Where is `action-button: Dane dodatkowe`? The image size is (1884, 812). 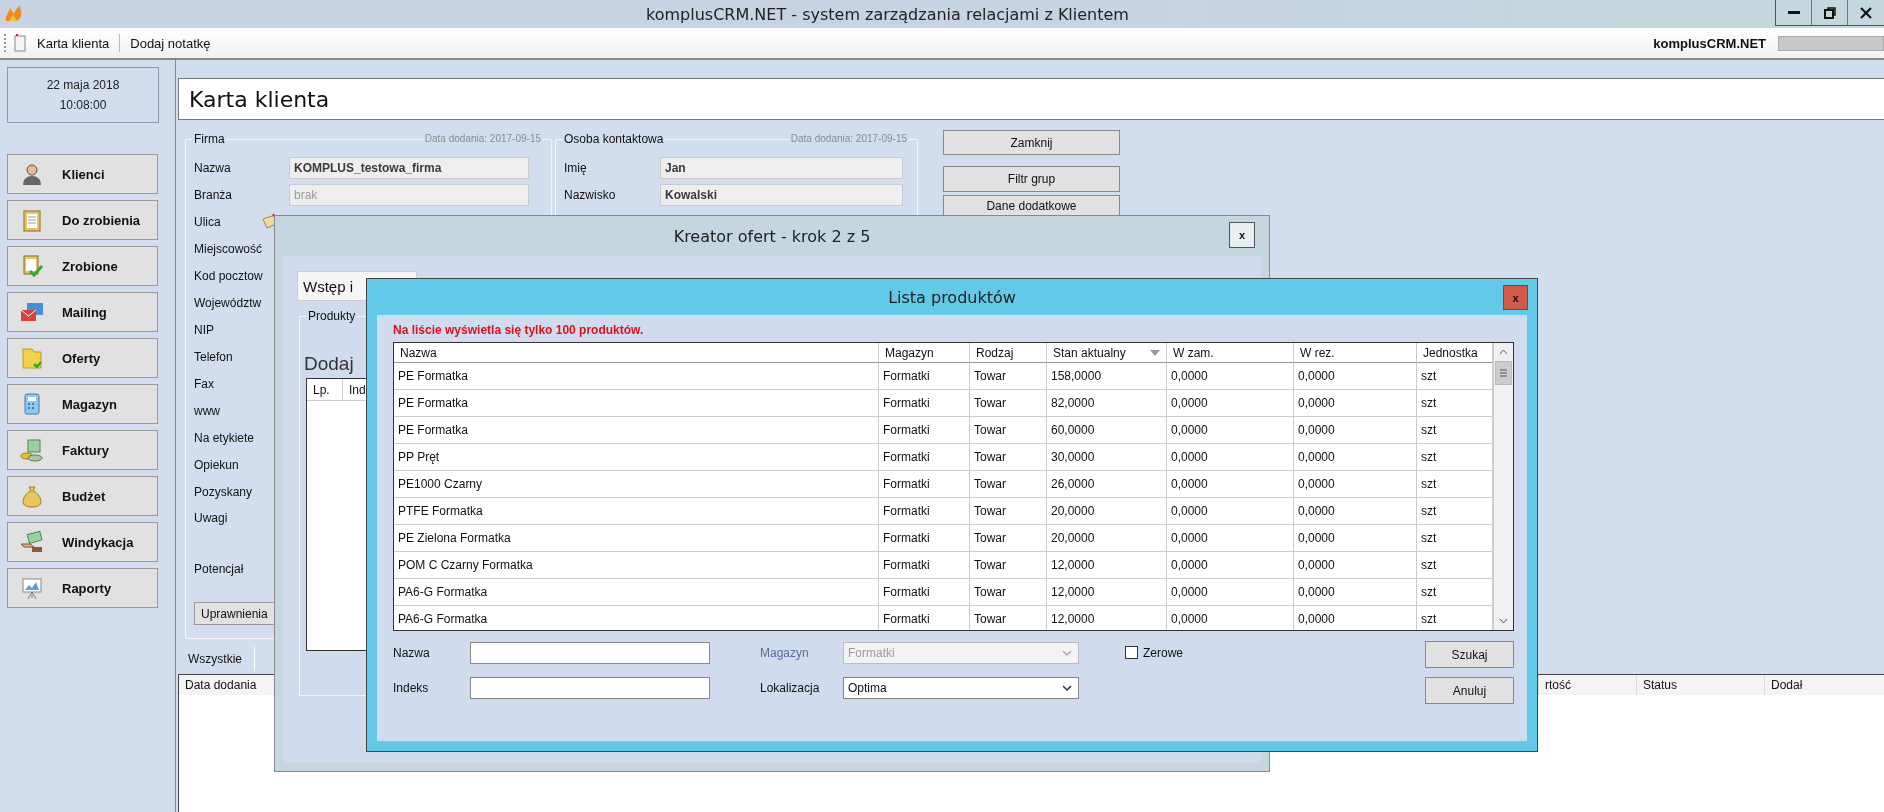 action-button: Dane dodatkowe is located at coordinates (1031, 206).